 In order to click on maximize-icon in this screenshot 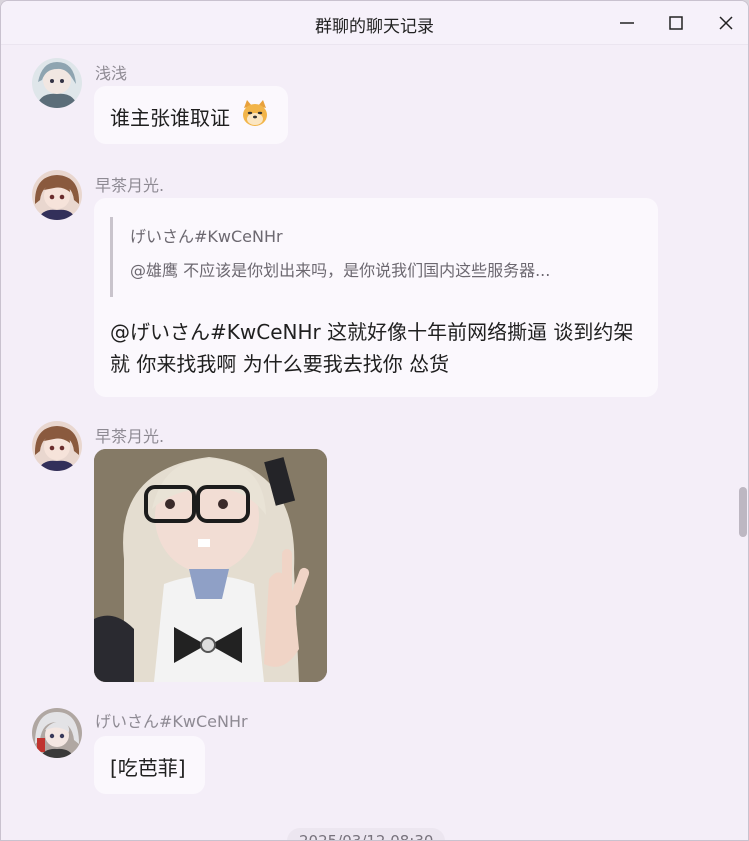, I will do `click(676, 23)`.